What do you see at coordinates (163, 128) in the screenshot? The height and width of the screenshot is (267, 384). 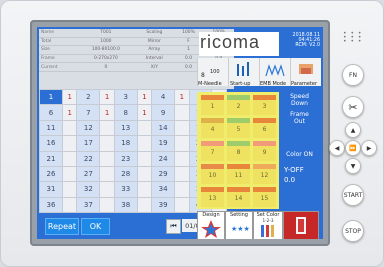 I see `color-step-cell: 14` at bounding box center [163, 128].